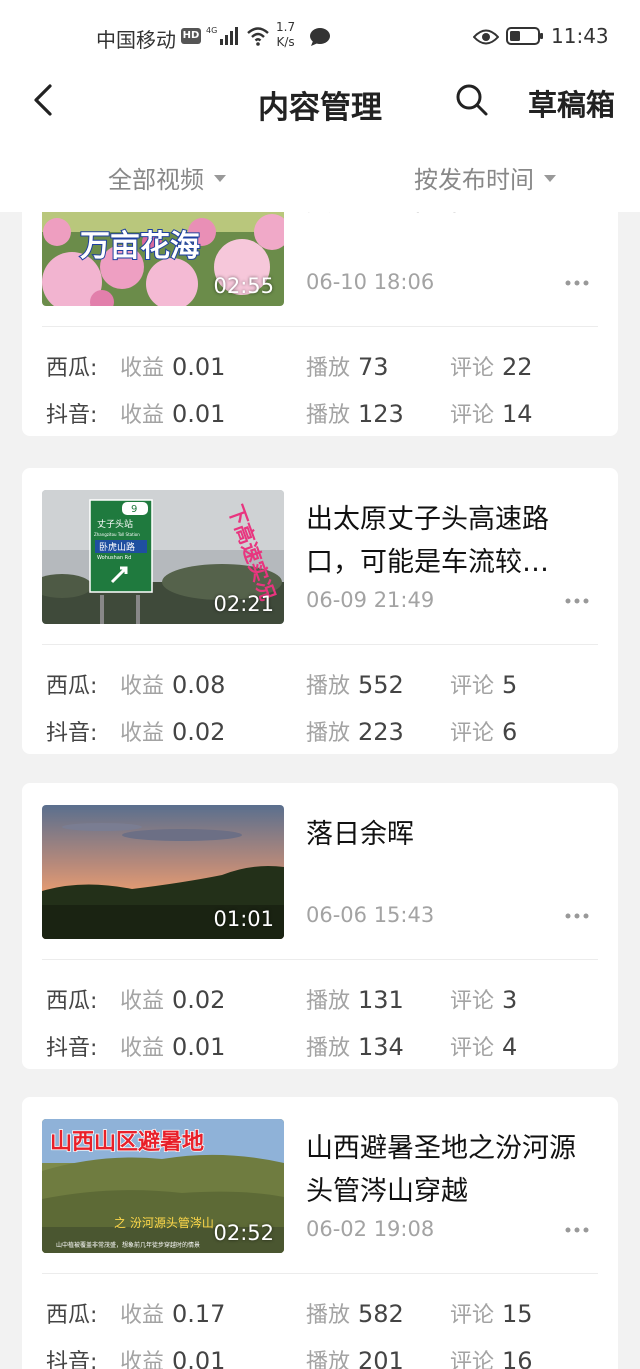  I want to click on stats-row-xigua: 西瓜: 收益 0.02 播放 131 评论 3, so click(320, 1001).